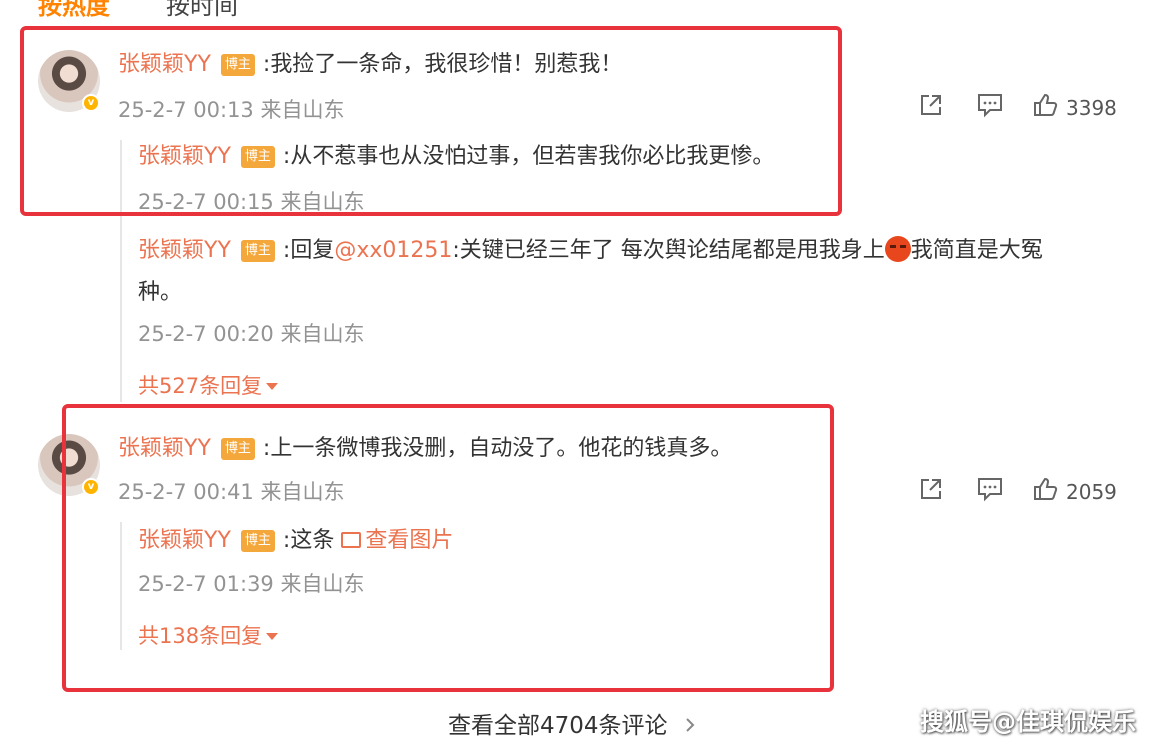 The width and height of the screenshot is (1156, 742). Describe the element at coordinates (308, 250) in the screenshot. I see `reply-prefix: :回复` at that location.